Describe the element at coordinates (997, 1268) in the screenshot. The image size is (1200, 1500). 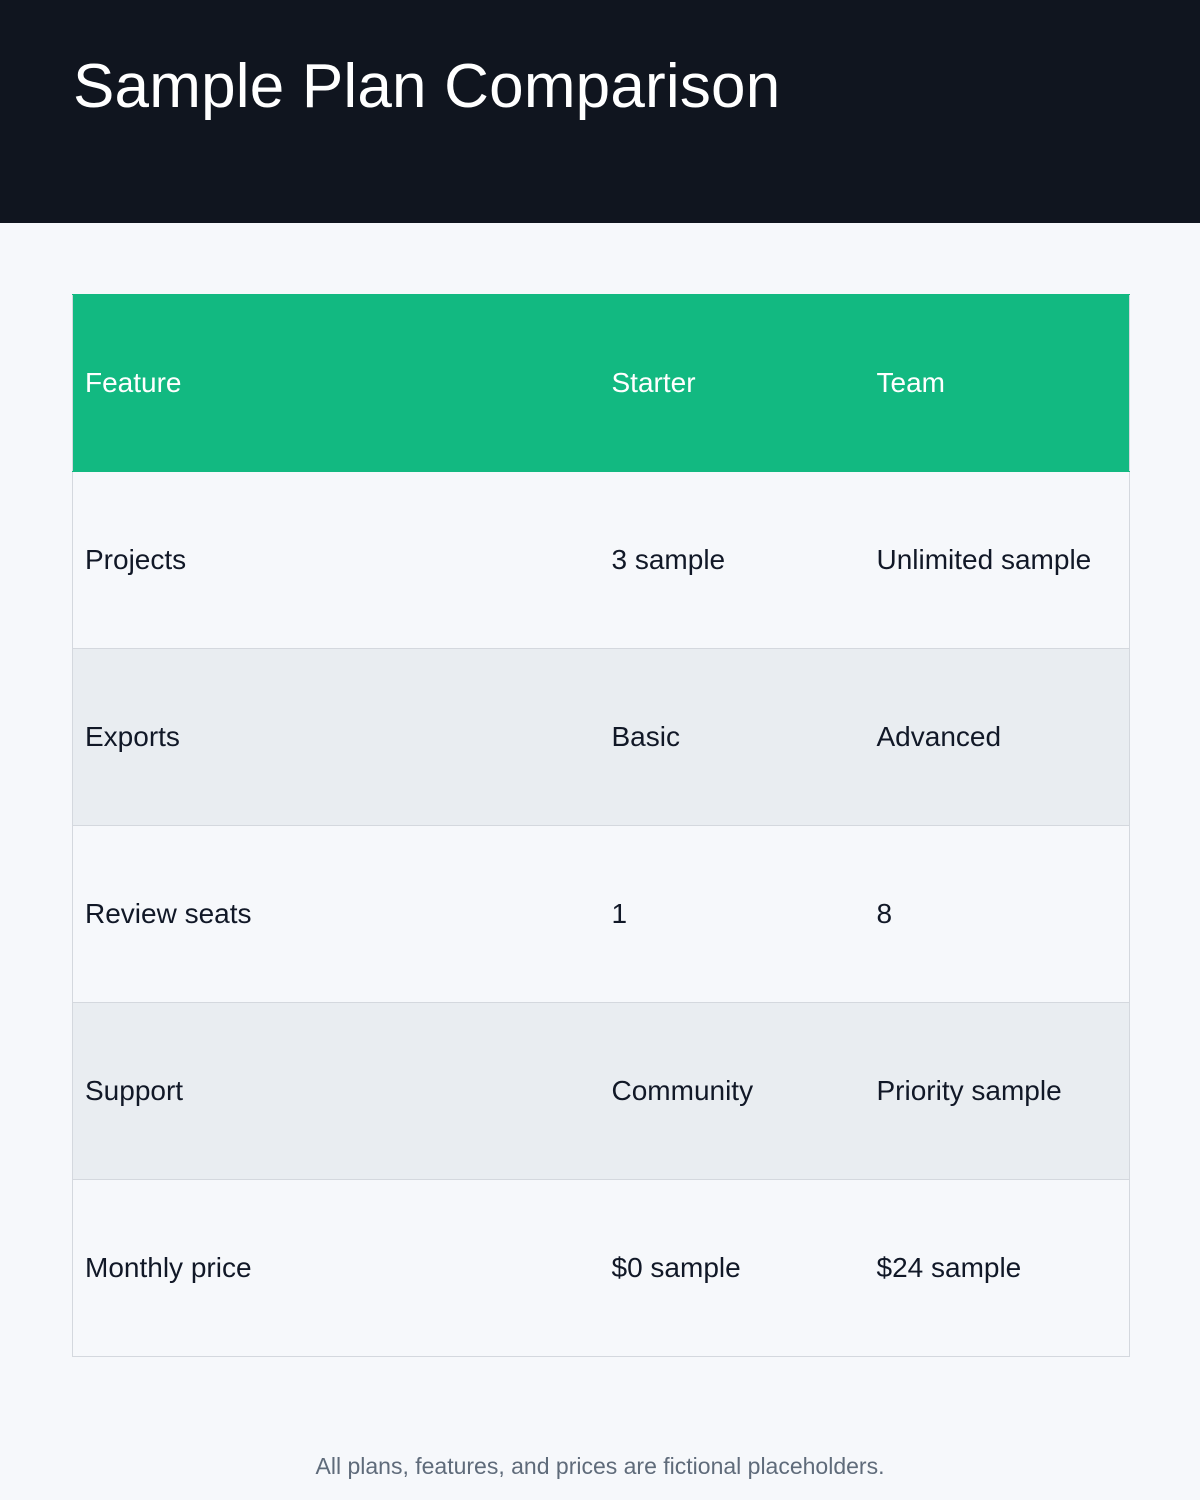
I see `team-cell: $24 sample` at that location.